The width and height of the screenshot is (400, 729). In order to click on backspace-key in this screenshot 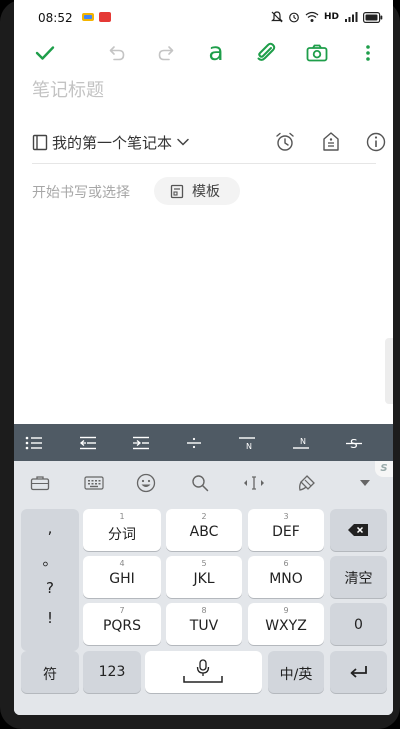, I will do `click(358, 530)`.